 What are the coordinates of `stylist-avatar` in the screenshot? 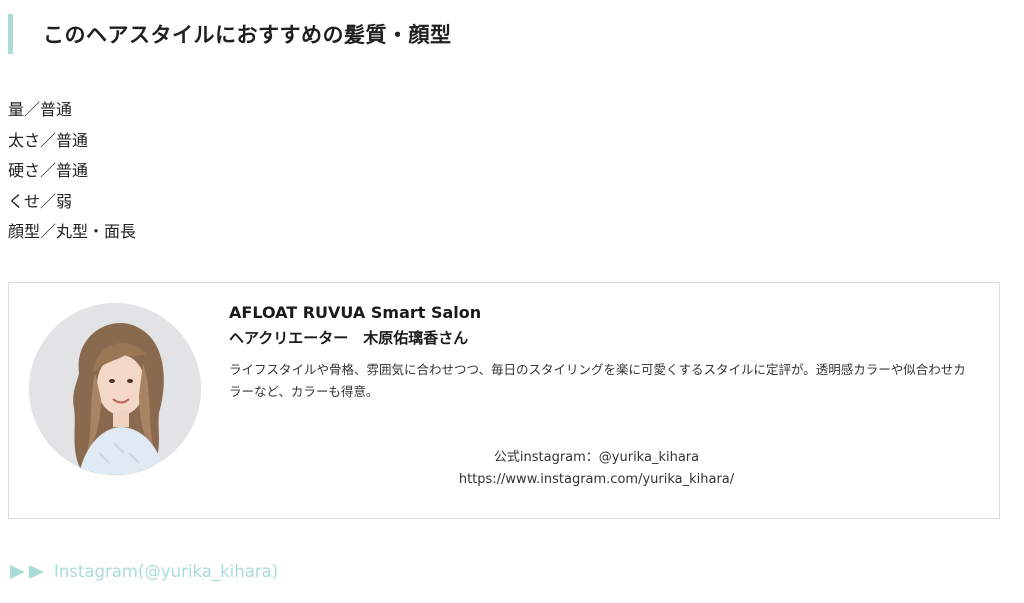 It's located at (115, 389).